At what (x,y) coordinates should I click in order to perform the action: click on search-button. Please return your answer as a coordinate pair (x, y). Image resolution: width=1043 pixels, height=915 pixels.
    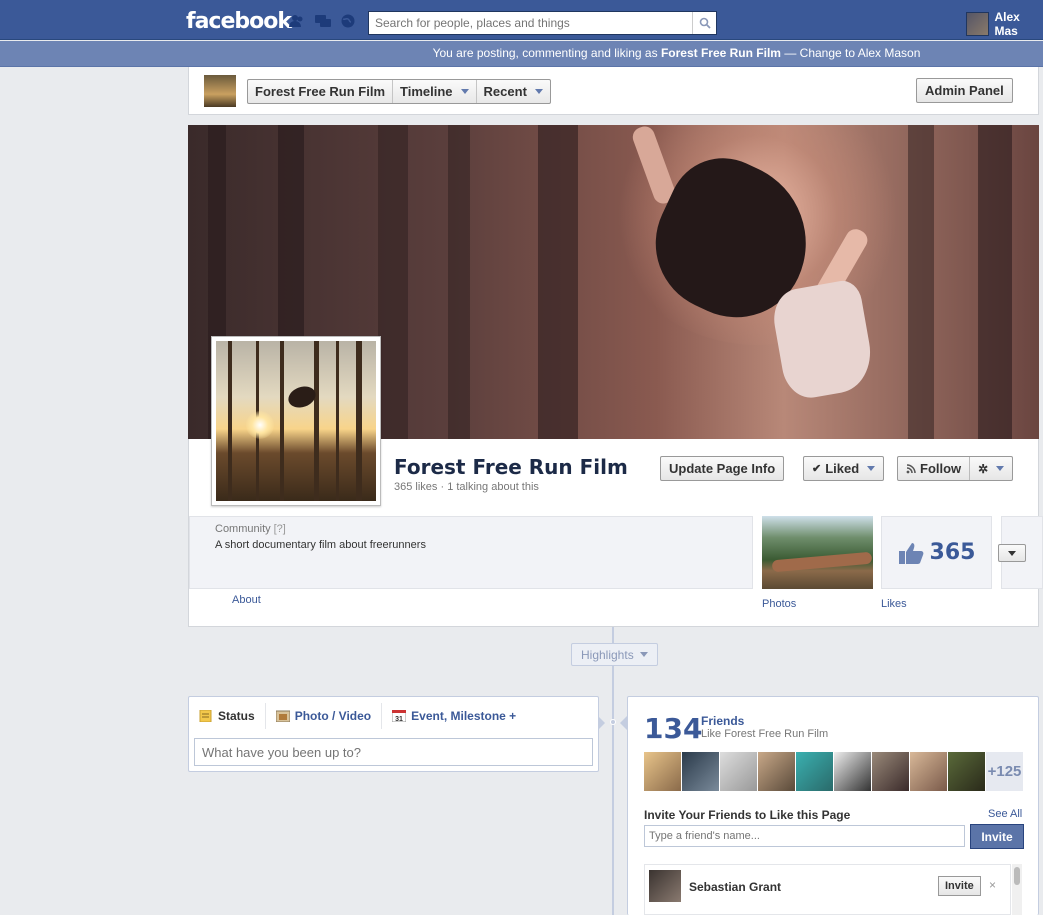
    Looking at the image, I should click on (704, 23).